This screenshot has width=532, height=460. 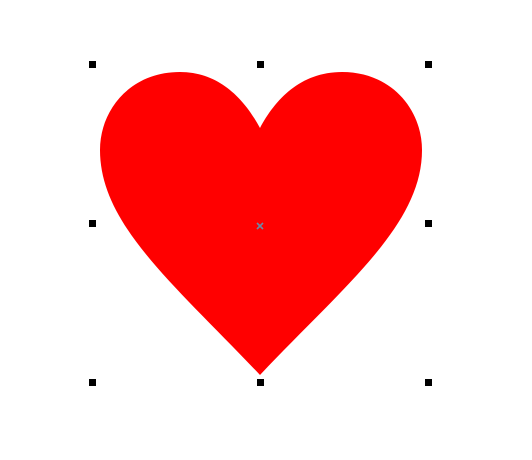 What do you see at coordinates (92, 382) in the screenshot?
I see `resize-handle-bottom-left` at bounding box center [92, 382].